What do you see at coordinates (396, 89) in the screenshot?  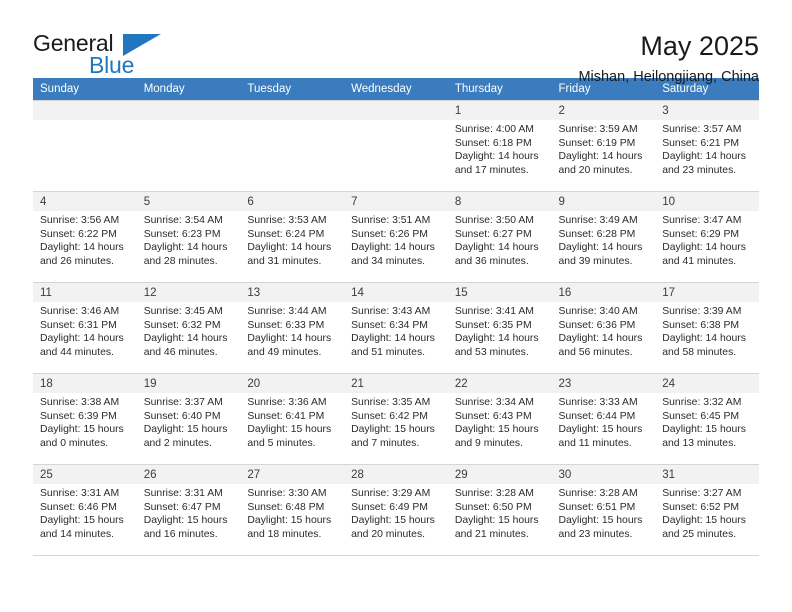 I see `weekday-header-wednesday: Wednesday` at bounding box center [396, 89].